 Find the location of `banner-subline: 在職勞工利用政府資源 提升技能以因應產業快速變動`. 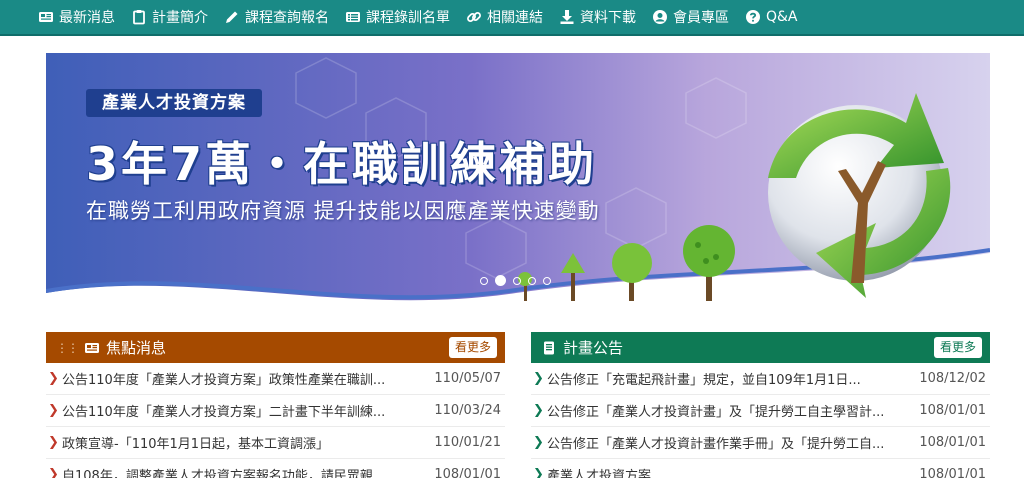

banner-subline: 在職勞工利用政府資源 提升技能以因應產業快速變動 is located at coordinates (343, 211).